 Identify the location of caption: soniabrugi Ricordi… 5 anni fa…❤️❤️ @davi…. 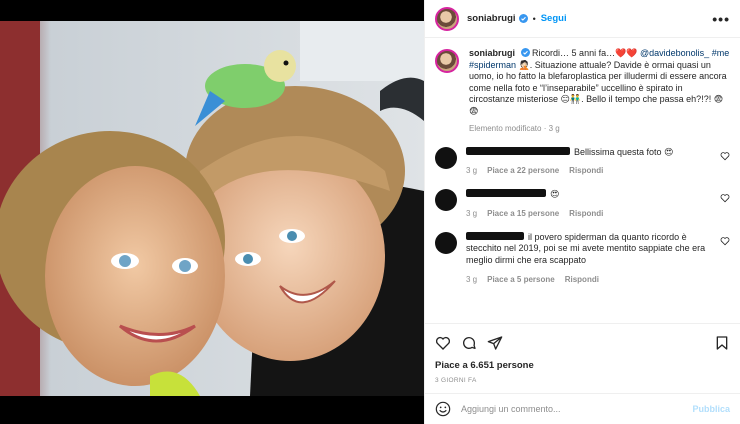
(582, 90).